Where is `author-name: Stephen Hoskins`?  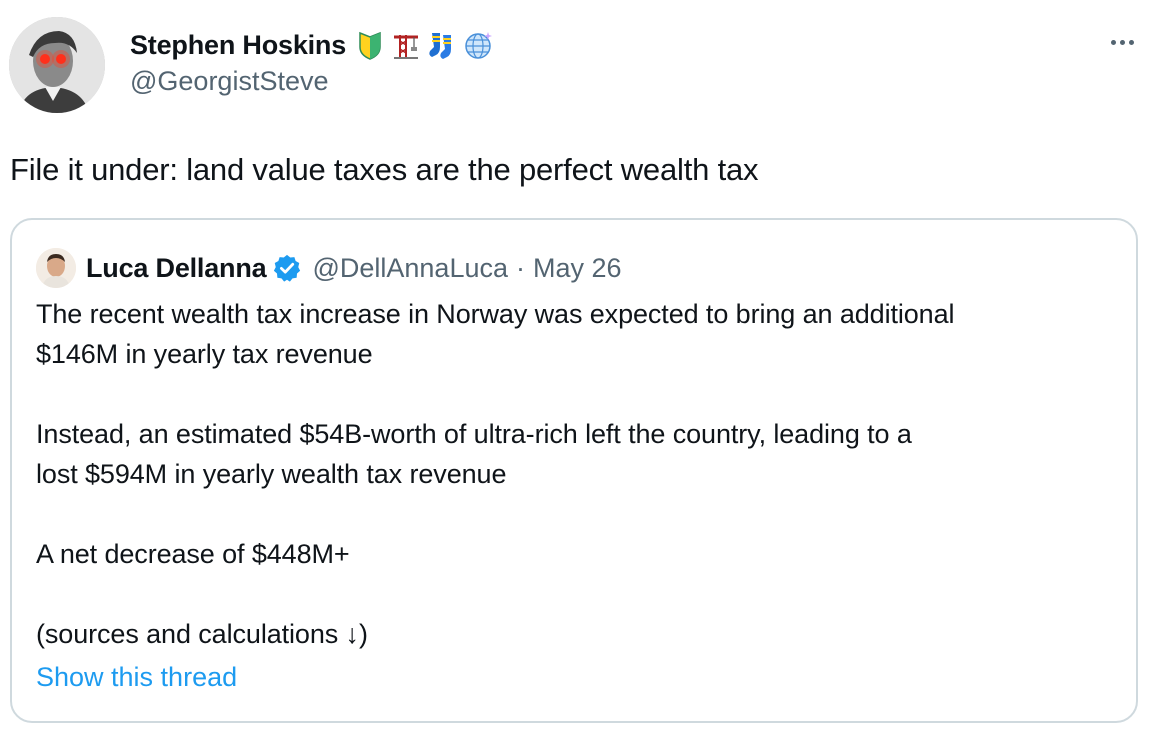 author-name: Stephen Hoskins is located at coordinates (238, 45).